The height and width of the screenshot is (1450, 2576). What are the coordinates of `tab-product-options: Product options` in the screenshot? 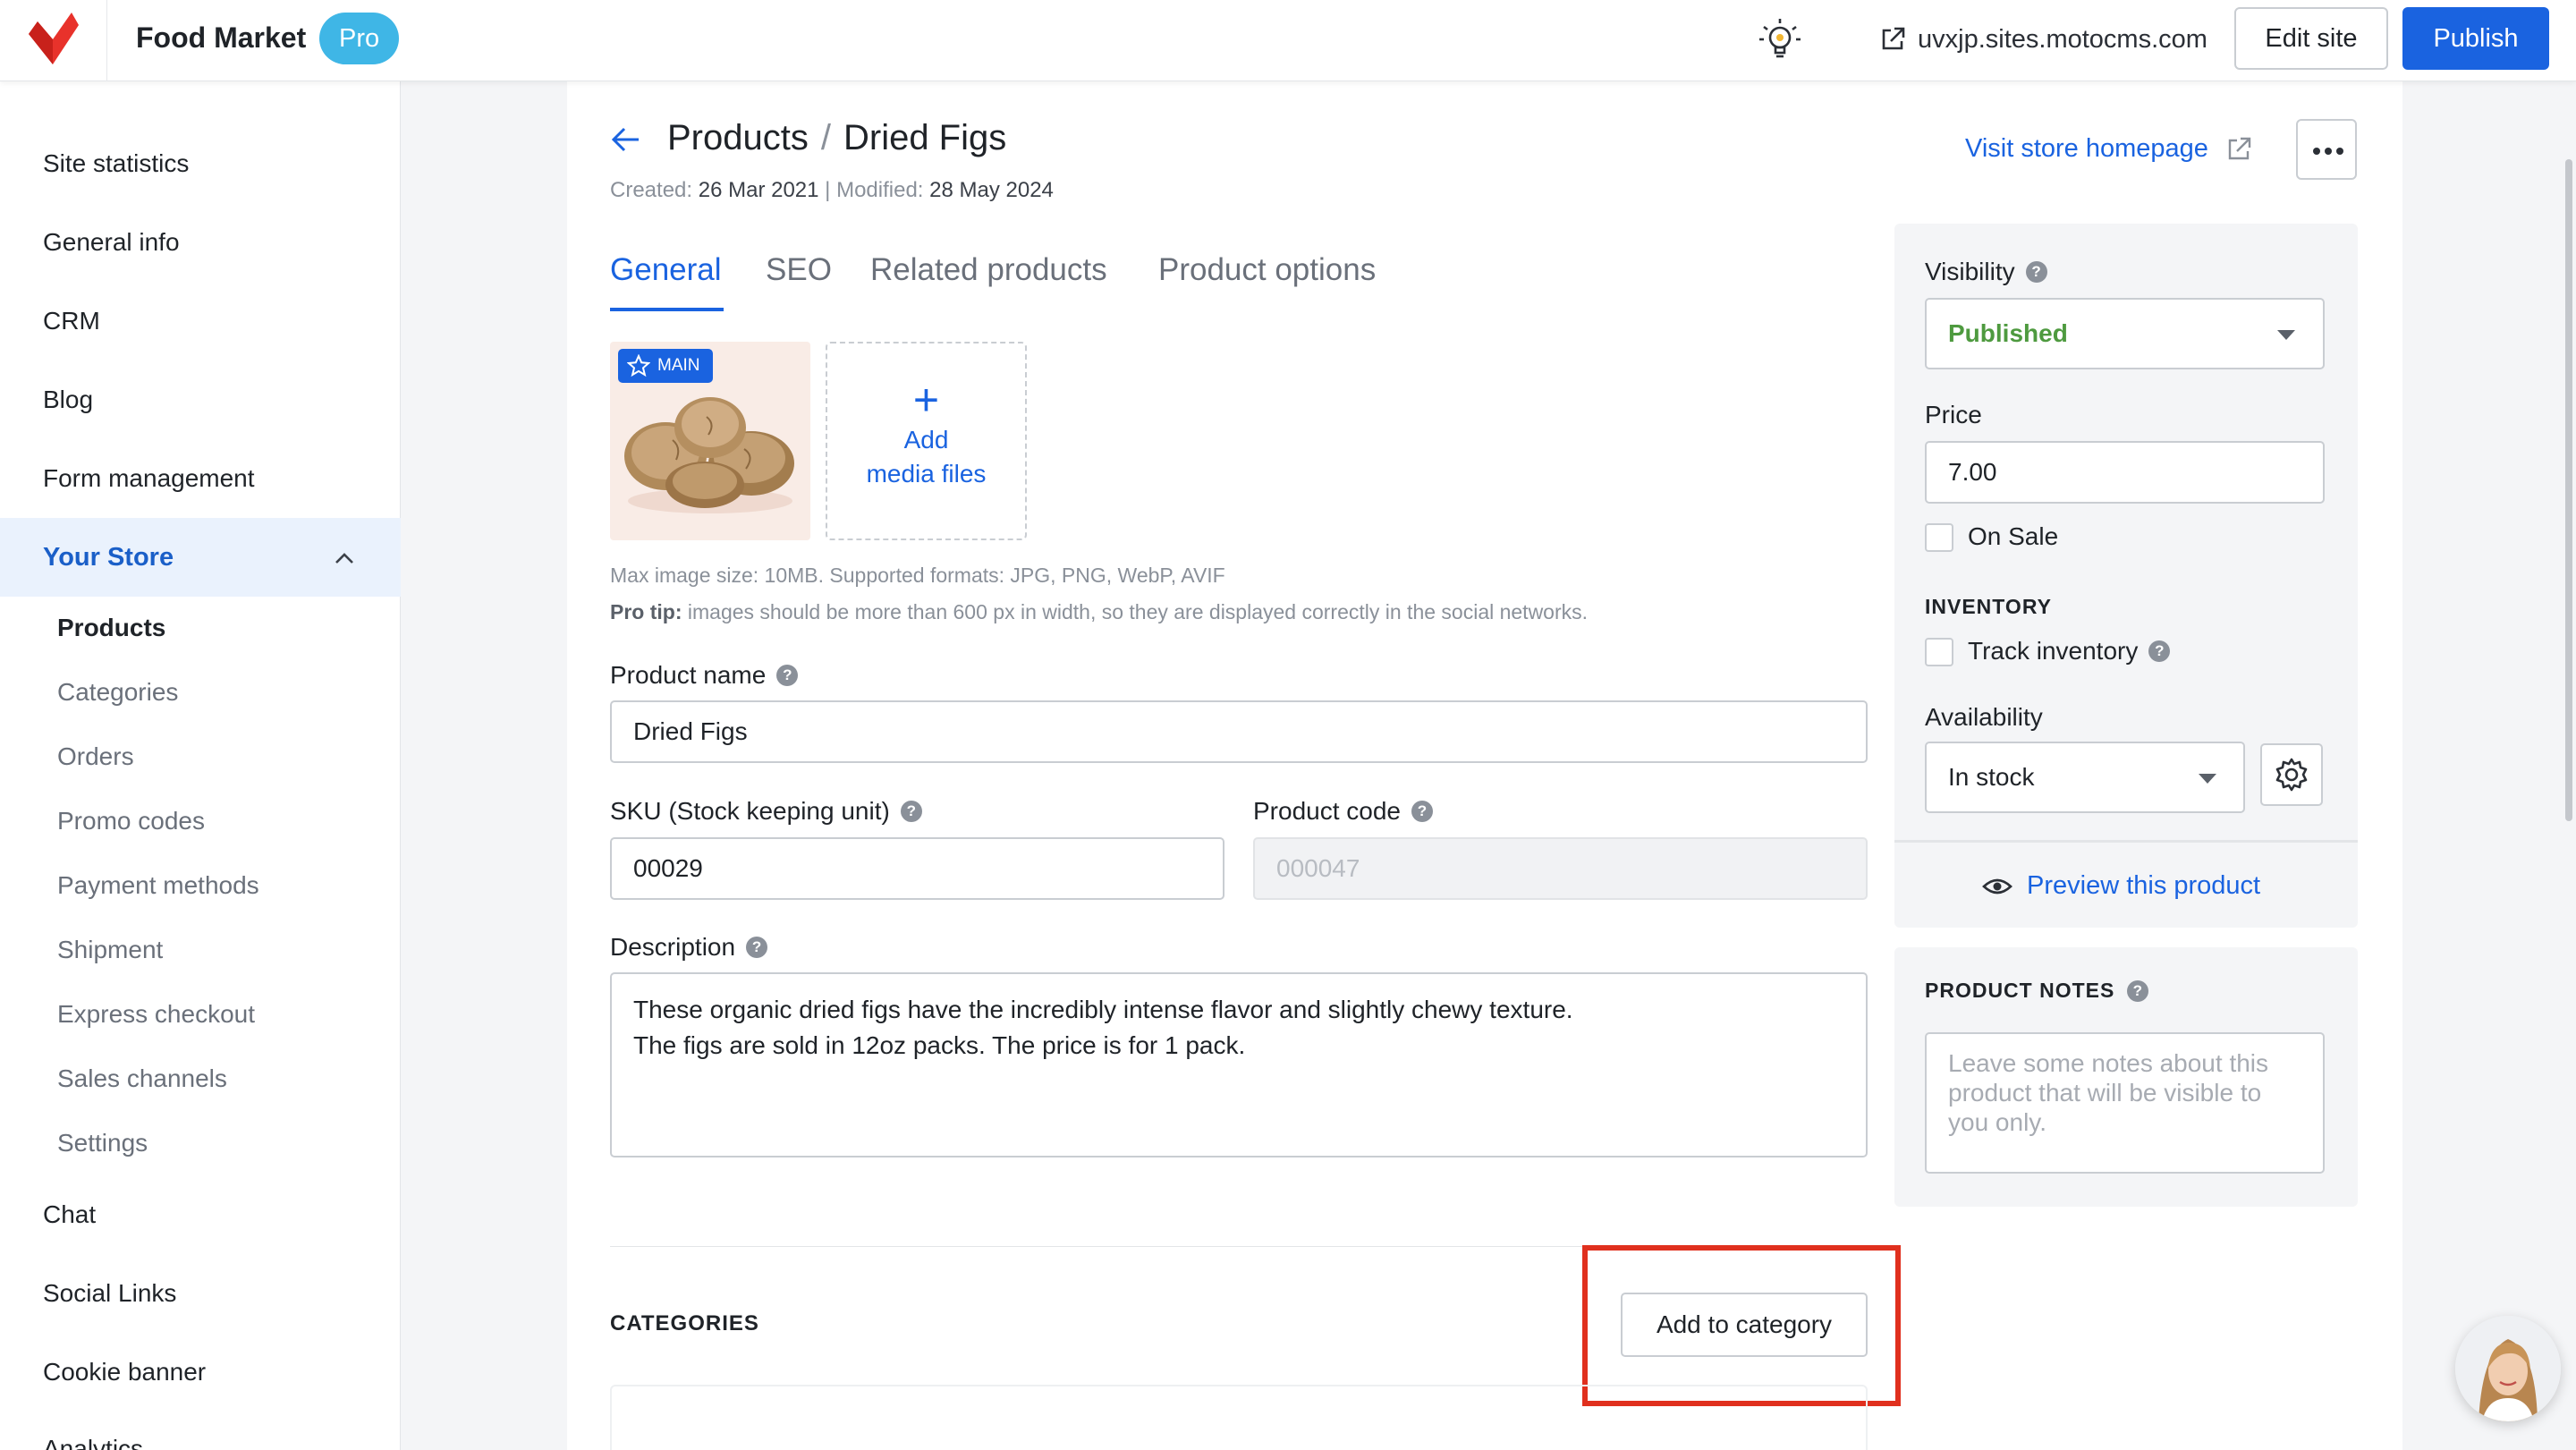 It's located at (1267, 270).